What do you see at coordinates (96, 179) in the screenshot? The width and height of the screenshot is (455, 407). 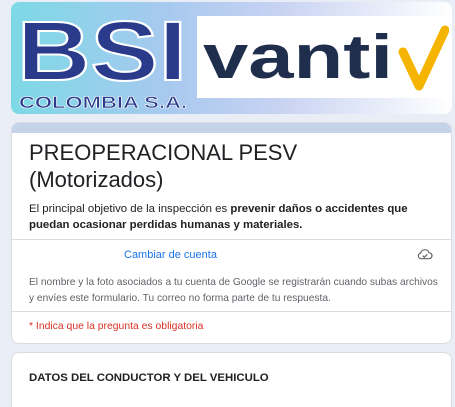 I see `form-title-line2: (Motorizados)` at bounding box center [96, 179].